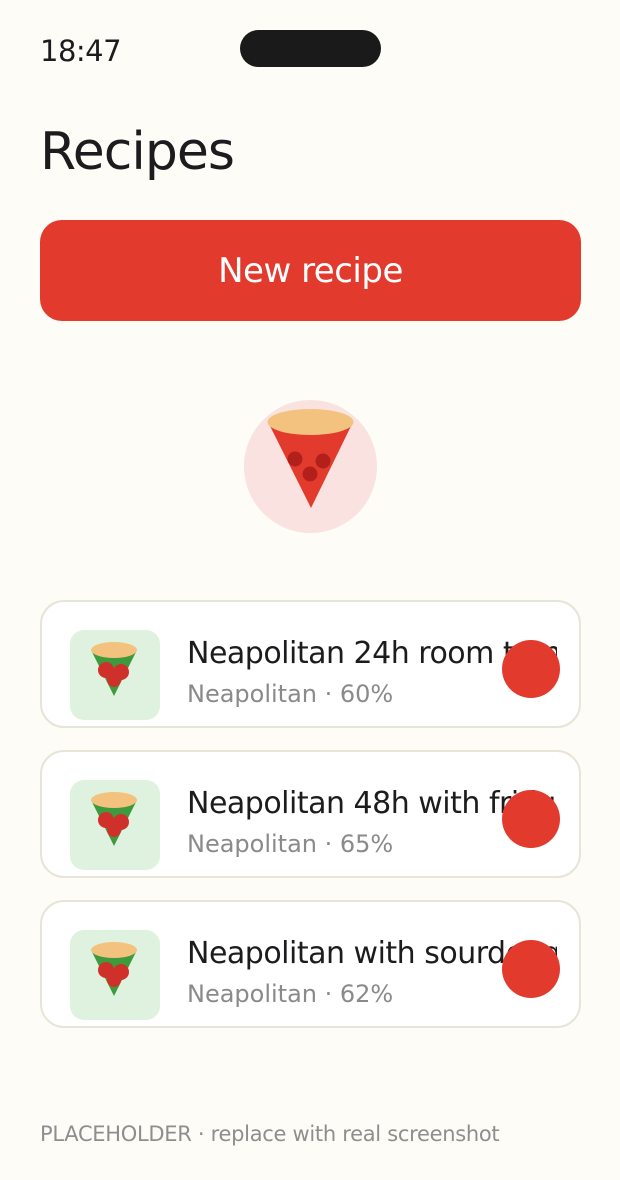 This screenshot has height=1180, width=620. I want to click on recipe-meta: Neapolitan · 65%, so click(290, 844).